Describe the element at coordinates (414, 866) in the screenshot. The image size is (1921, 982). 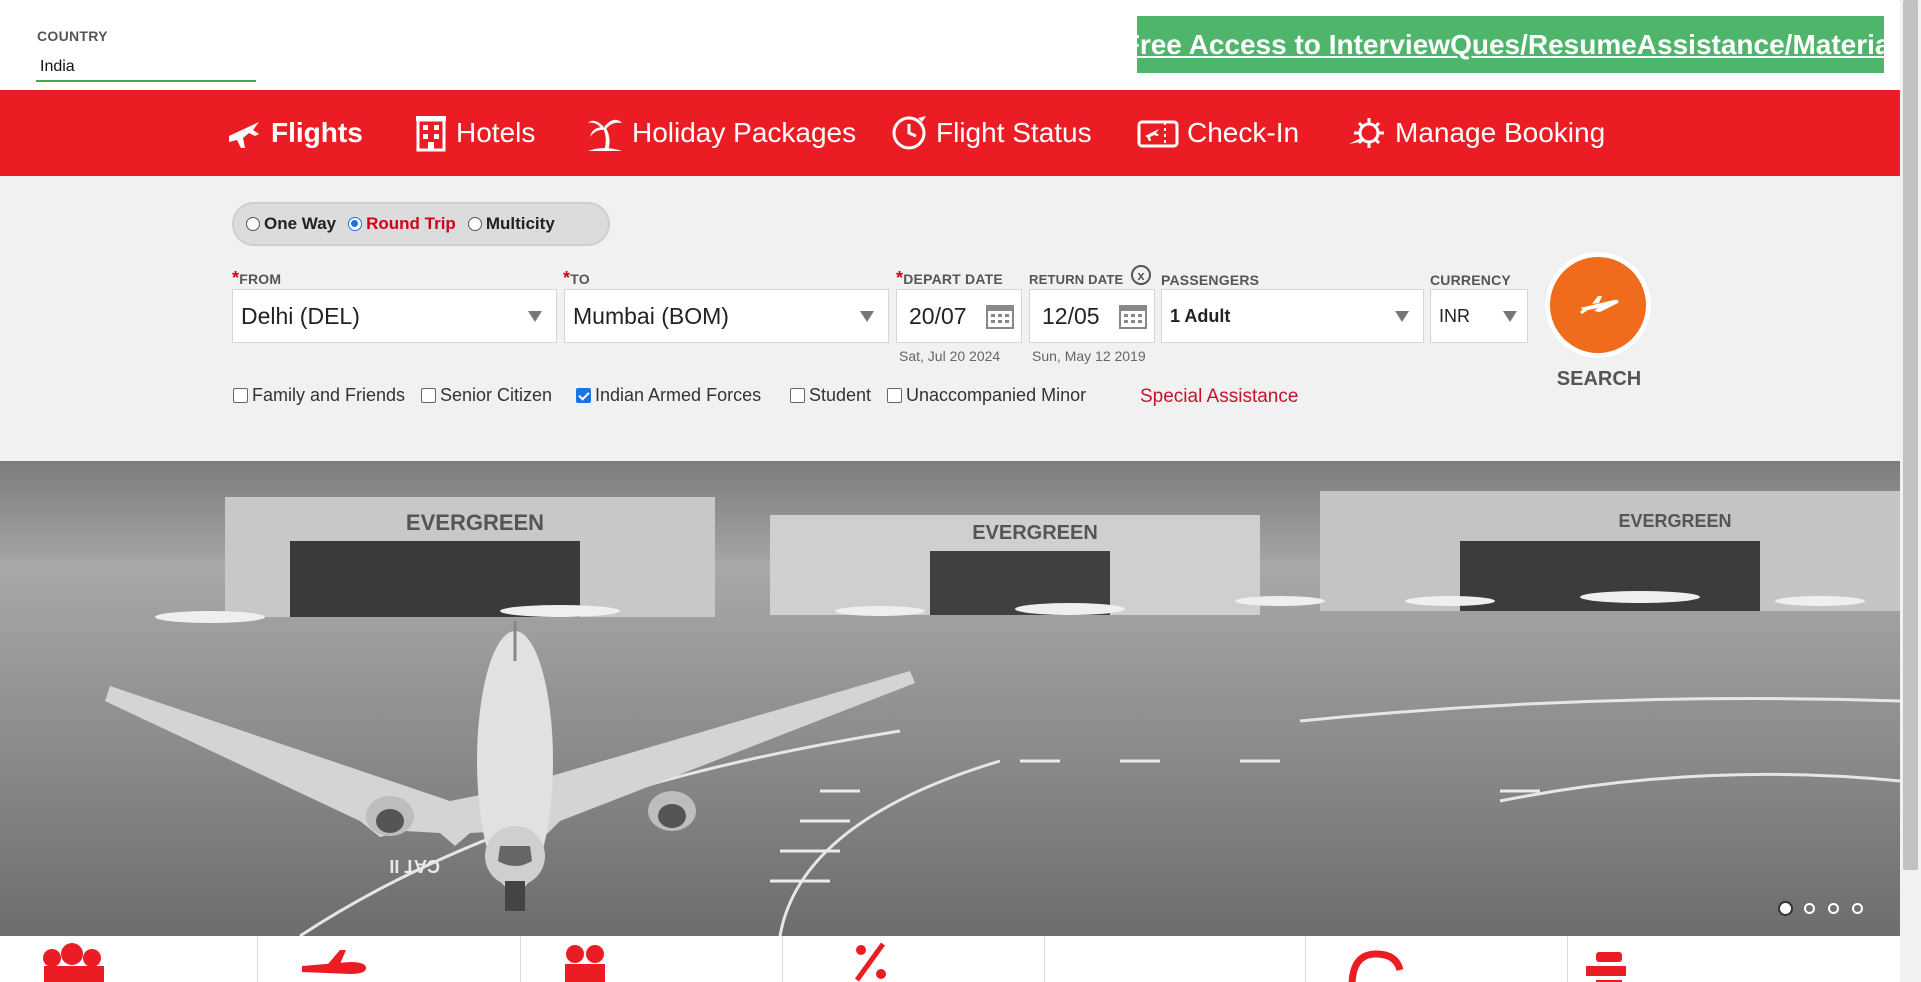
I see `runway-marking: CAT II` at that location.